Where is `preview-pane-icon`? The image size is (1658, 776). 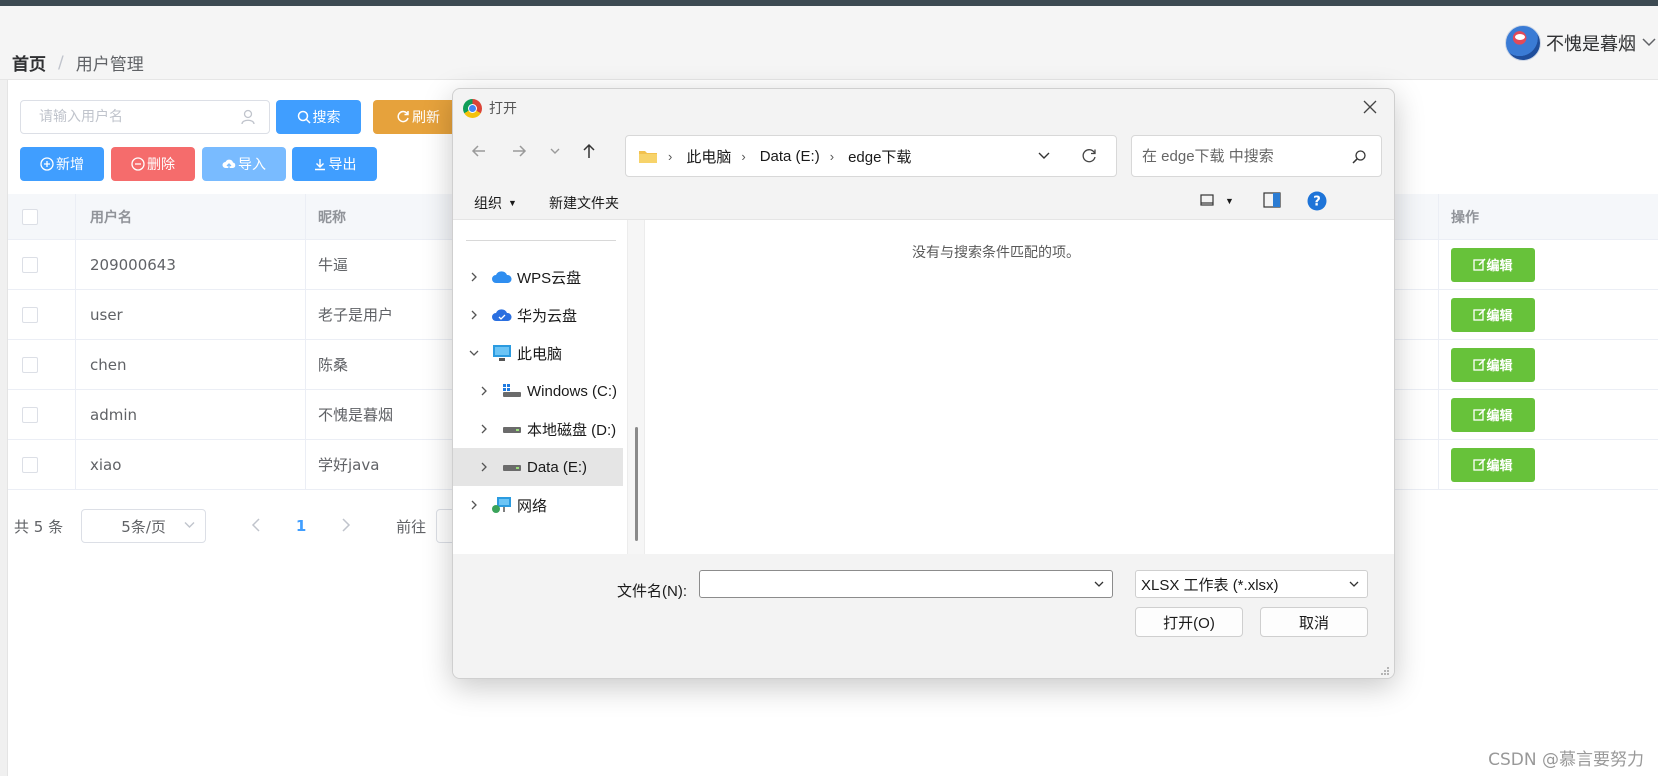 preview-pane-icon is located at coordinates (1272, 200).